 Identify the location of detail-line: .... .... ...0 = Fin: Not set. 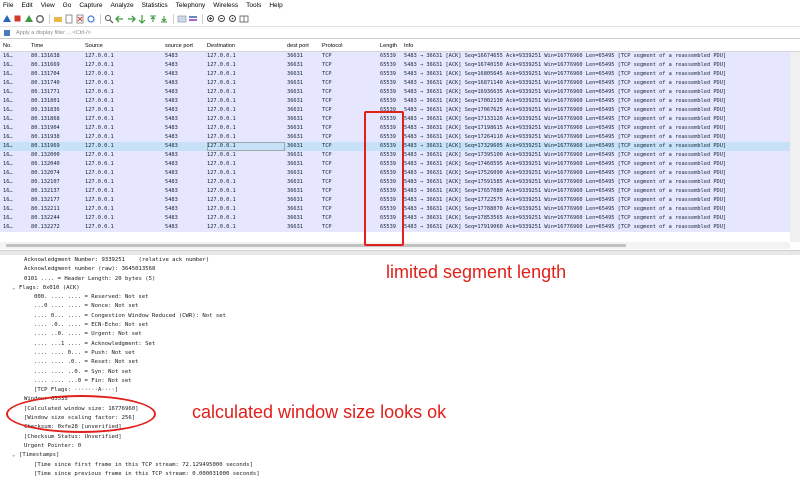
(400, 381).